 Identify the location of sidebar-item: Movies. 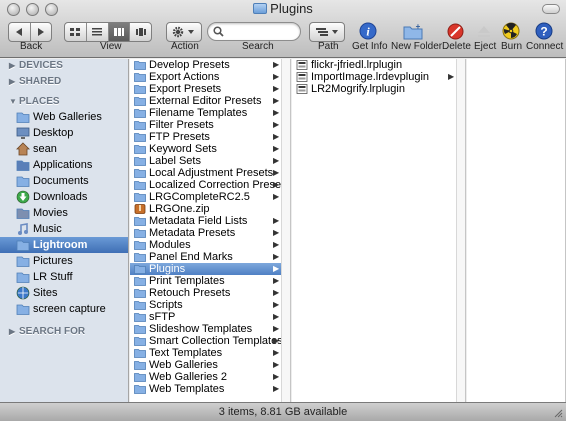
(64, 213).